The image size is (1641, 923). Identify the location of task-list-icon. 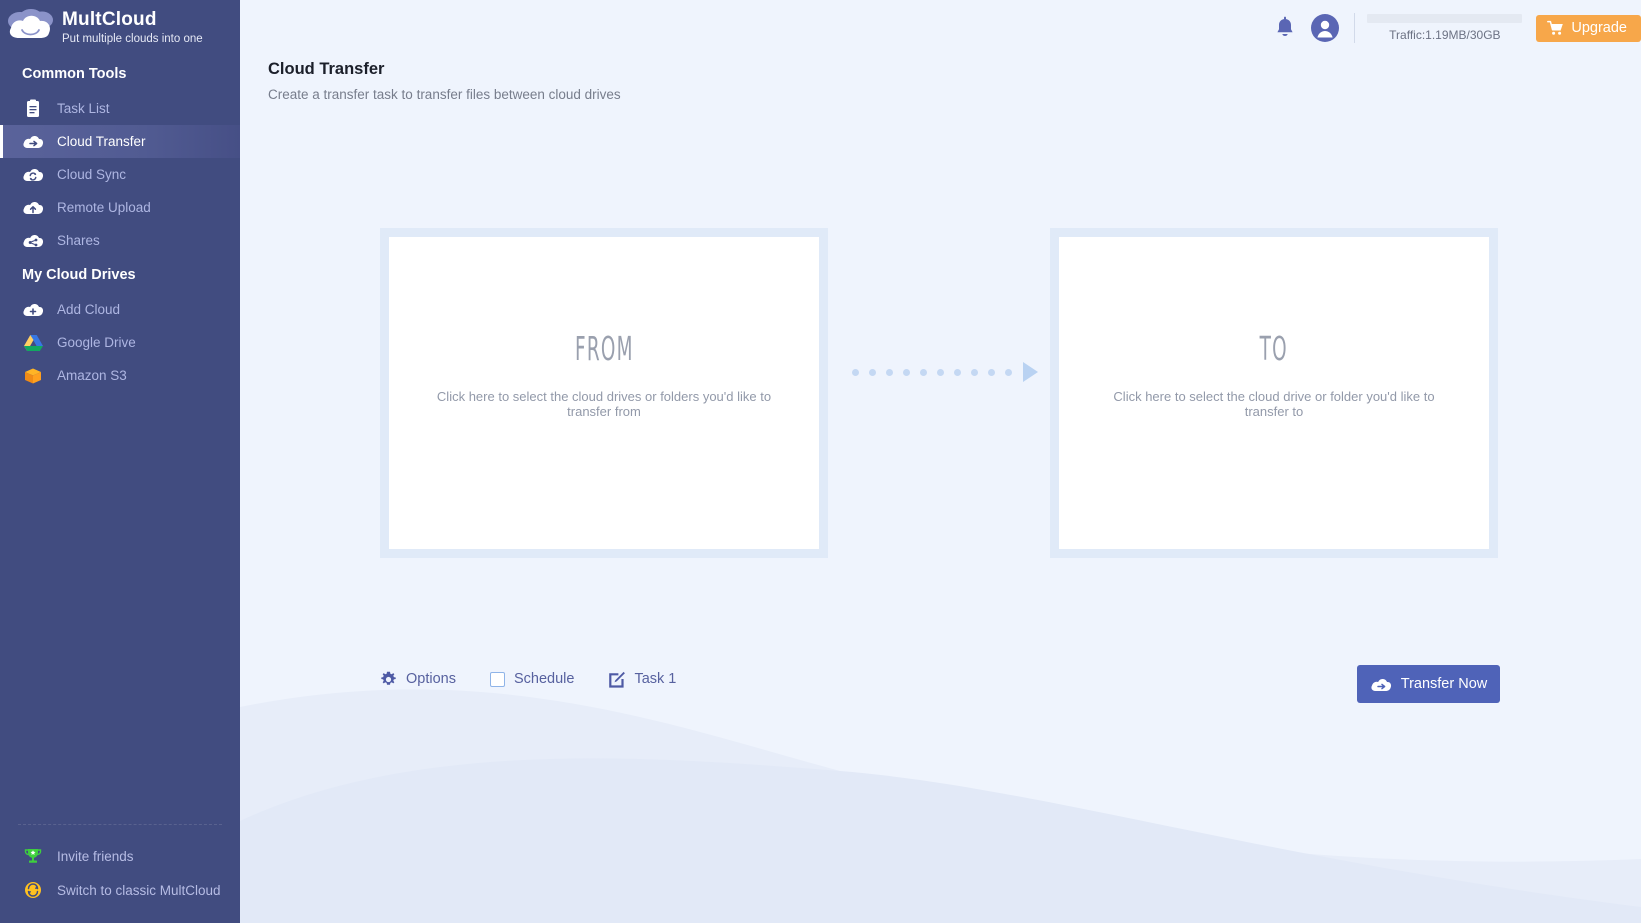
(33, 109).